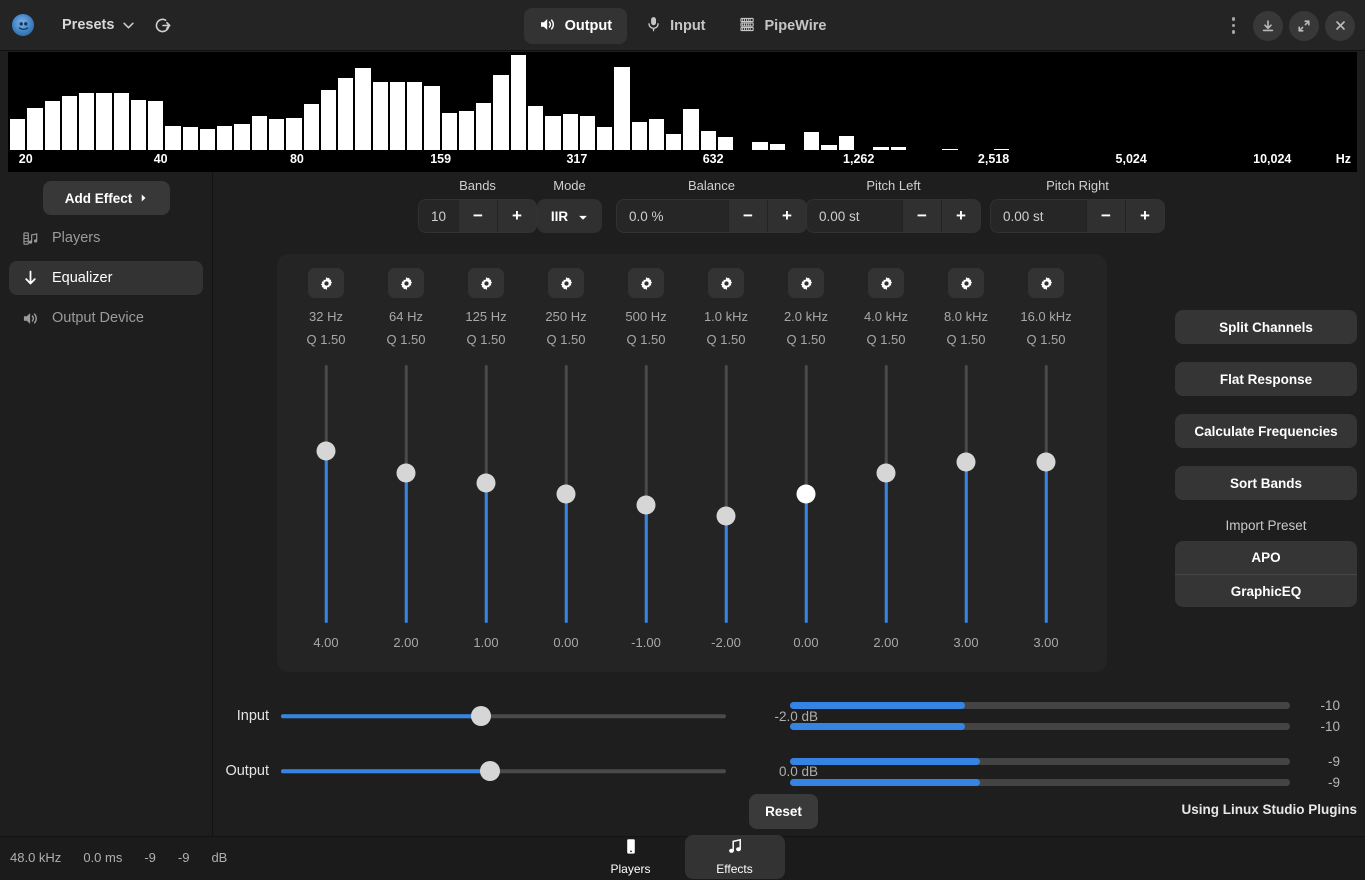 The image size is (1365, 880). I want to click on tab-pipewire: PipeWire, so click(783, 26).